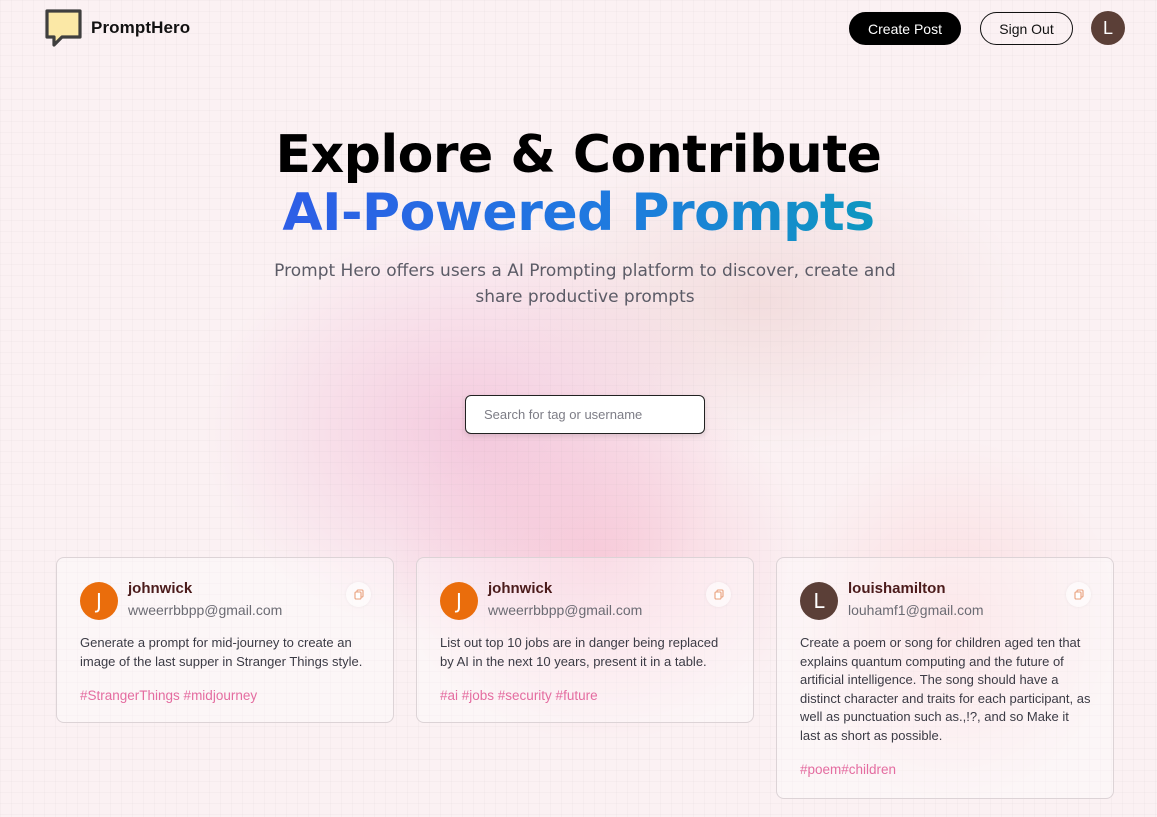  I want to click on hero-title: Explore & Contribute AI-Powered Prompts, so click(578, 184).